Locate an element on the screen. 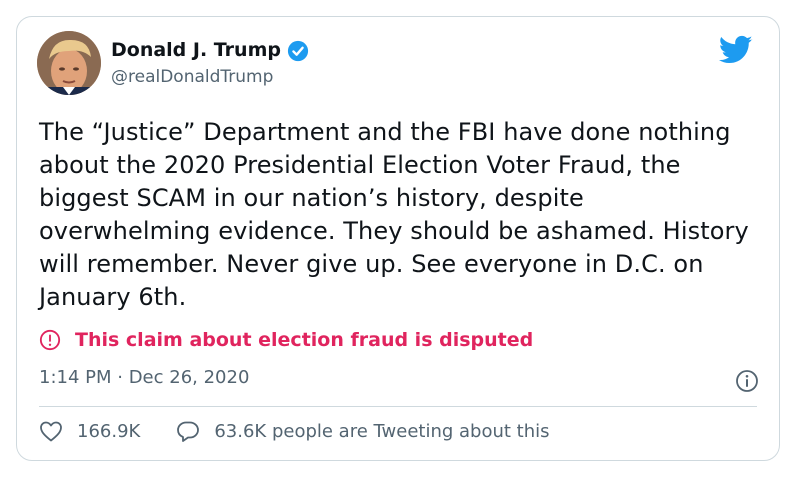  reply-text: 63.6K people are Tweeting about this is located at coordinates (382, 431).